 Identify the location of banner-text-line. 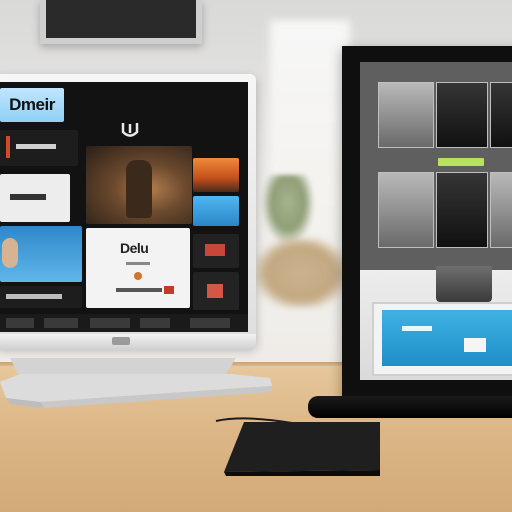
(417, 328).